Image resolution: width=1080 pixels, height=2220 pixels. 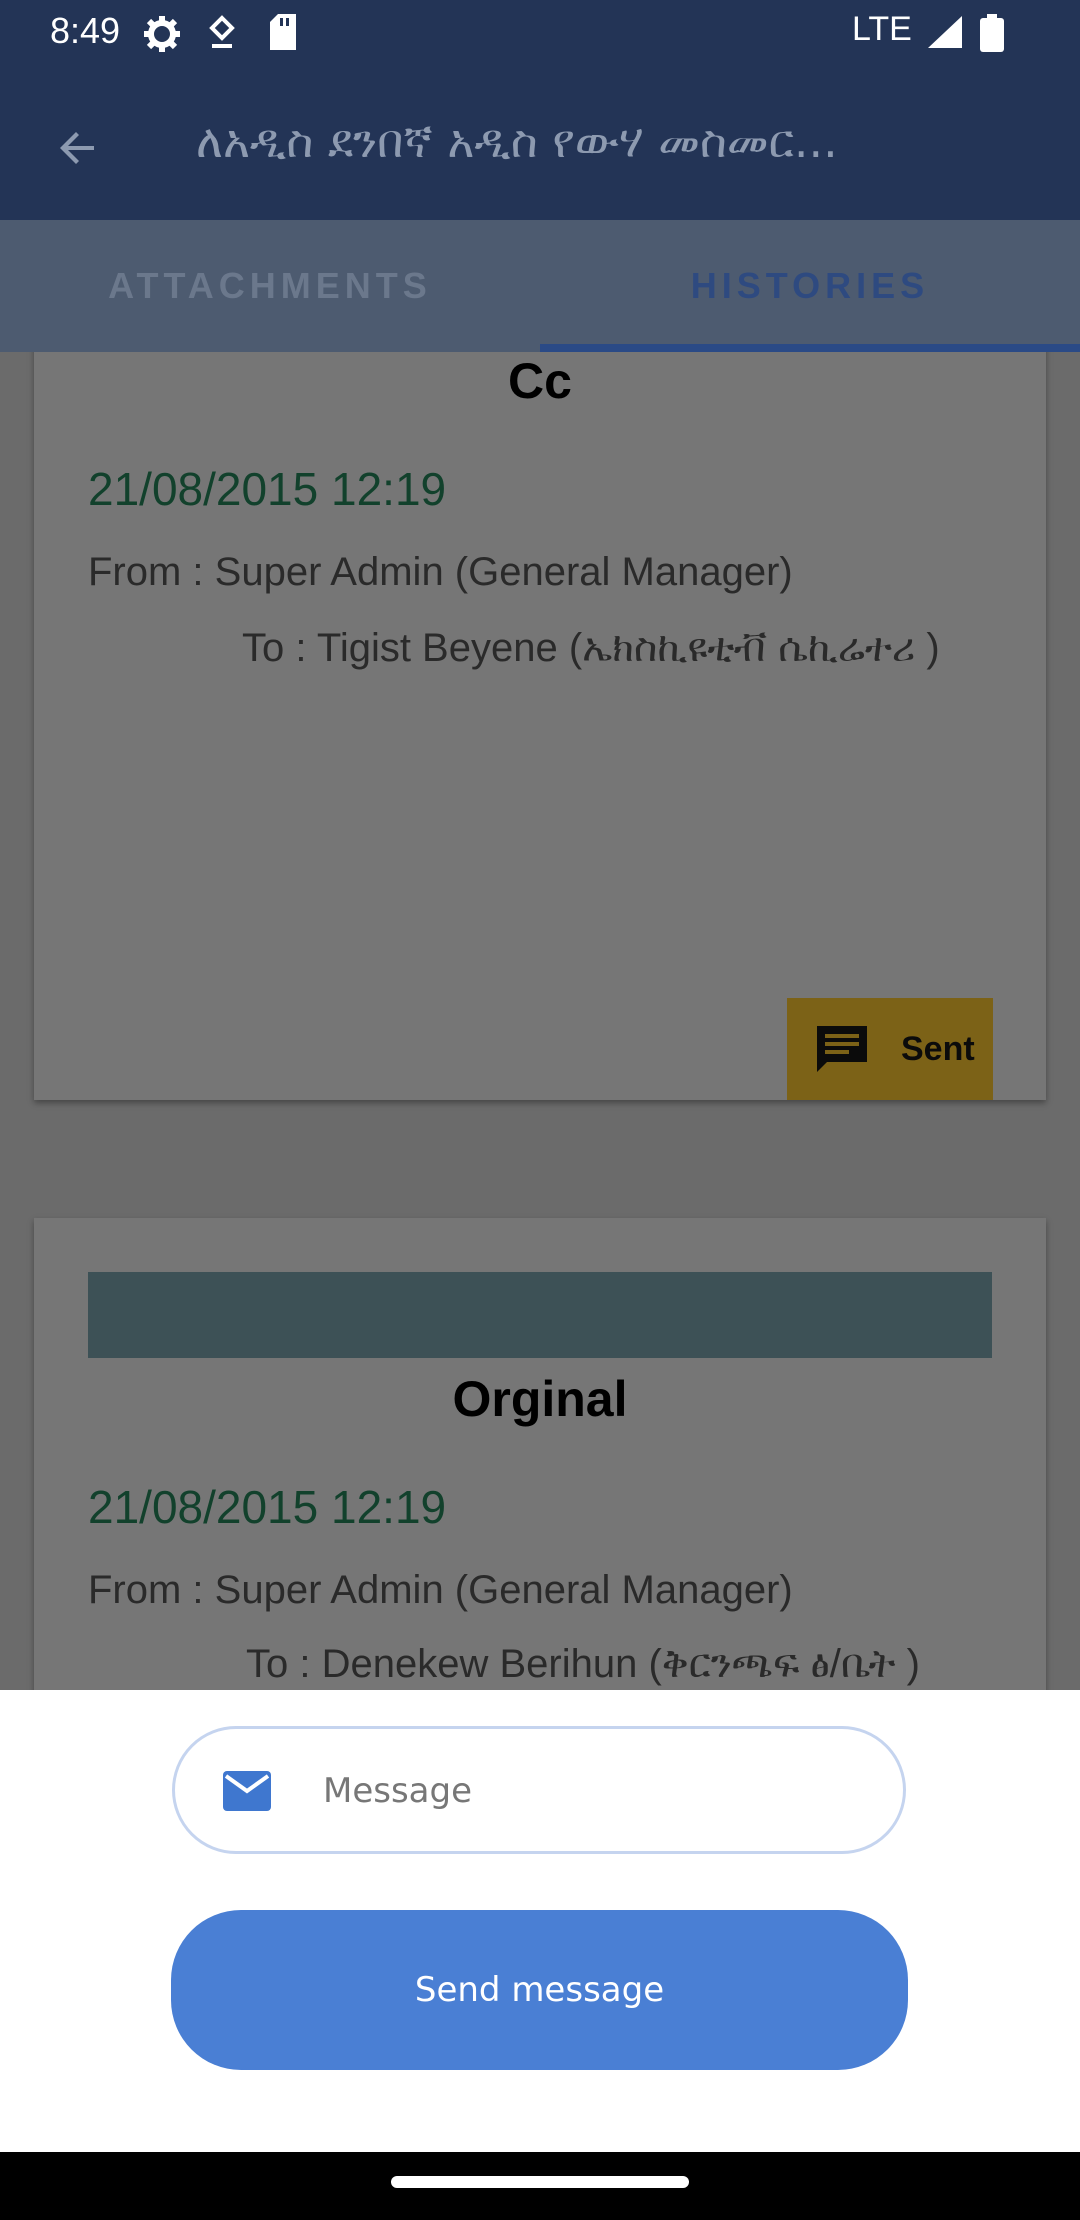 I want to click on status-time: 8:49, so click(x=85, y=30).